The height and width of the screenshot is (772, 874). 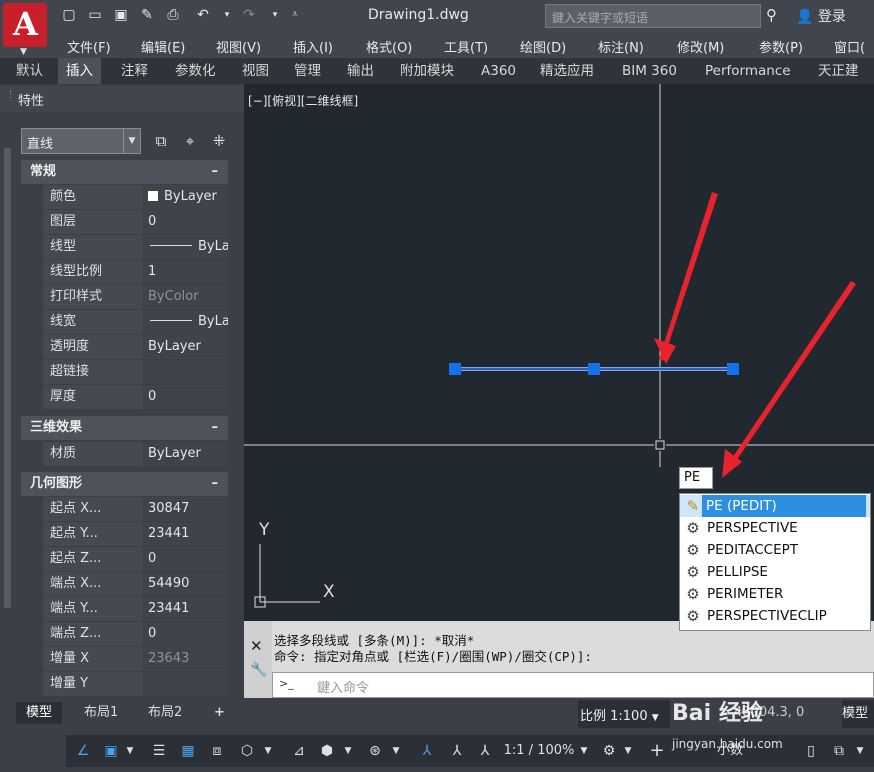 What do you see at coordinates (161, 141) in the screenshot?
I see `toggle-pickadd-icon: ⧉` at bounding box center [161, 141].